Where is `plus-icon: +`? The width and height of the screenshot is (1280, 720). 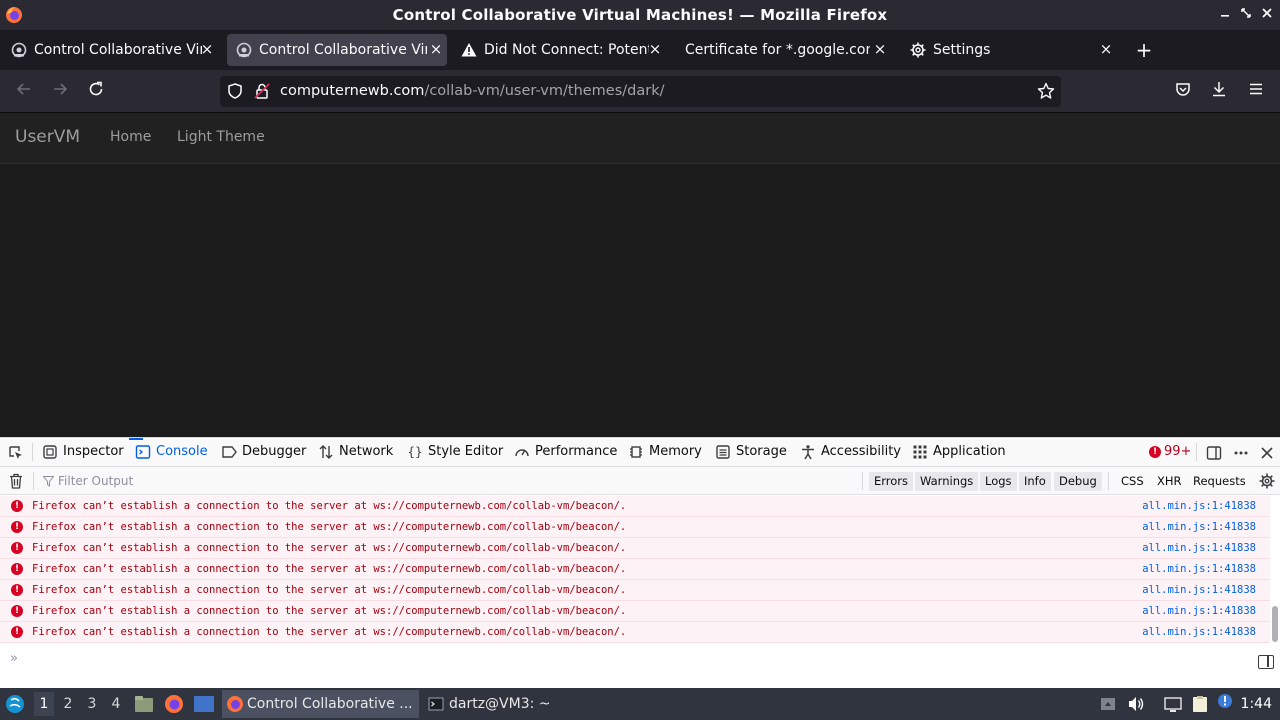
plus-icon: + is located at coordinates (1144, 50).